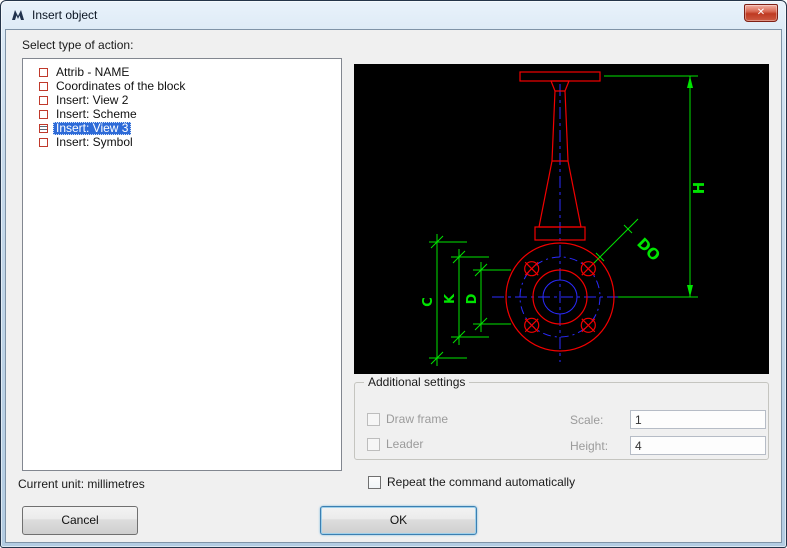 Image resolution: width=787 pixels, height=548 pixels. What do you see at coordinates (417, 419) in the screenshot?
I see `draw-frame-label: Draw frame` at bounding box center [417, 419].